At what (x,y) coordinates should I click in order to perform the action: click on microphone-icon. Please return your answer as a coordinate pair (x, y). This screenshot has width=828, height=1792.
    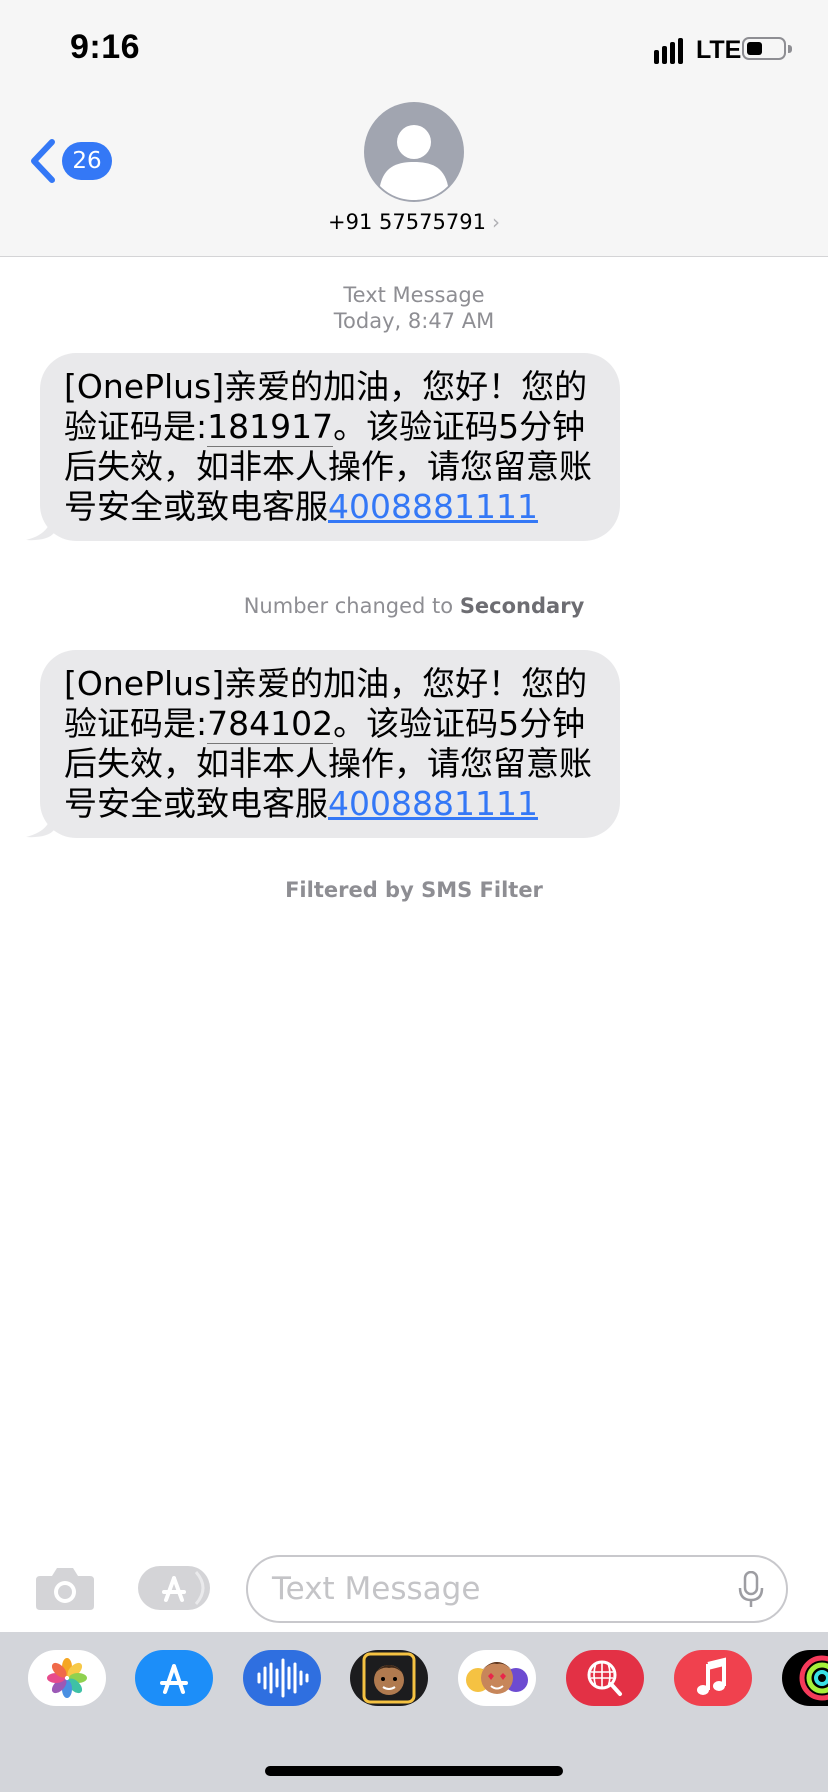
    Looking at the image, I should click on (751, 1590).